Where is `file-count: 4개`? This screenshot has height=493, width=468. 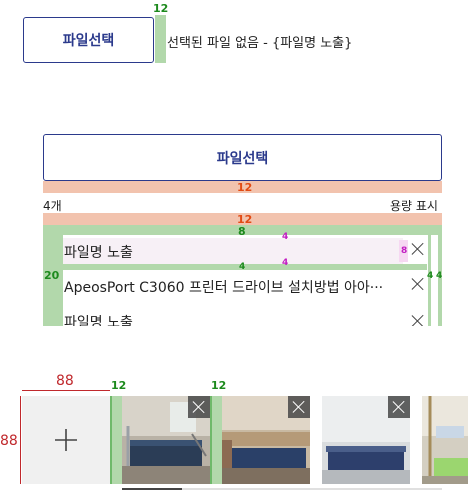 file-count: 4개 is located at coordinates (52, 206).